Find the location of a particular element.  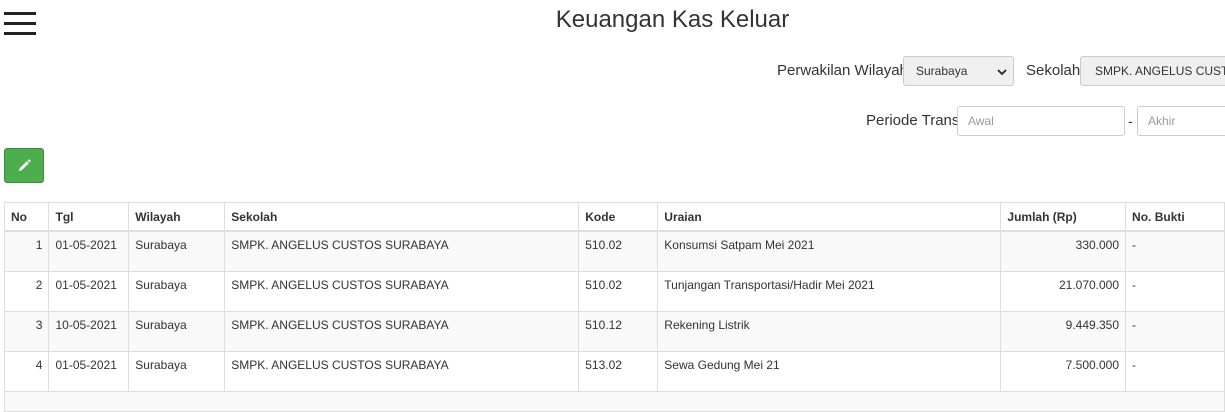

sekolah-select: SMPK. ANGELUS CUSTOS SURABAYA is located at coordinates (1152, 71).